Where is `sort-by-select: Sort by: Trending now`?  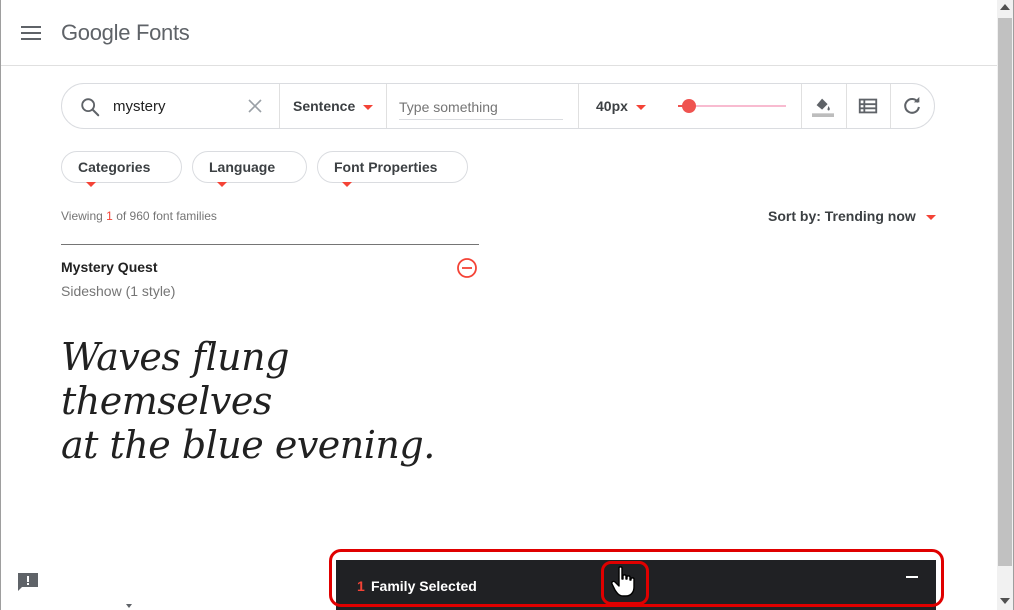
sort-by-select: Sort by: Trending now is located at coordinates (852, 216).